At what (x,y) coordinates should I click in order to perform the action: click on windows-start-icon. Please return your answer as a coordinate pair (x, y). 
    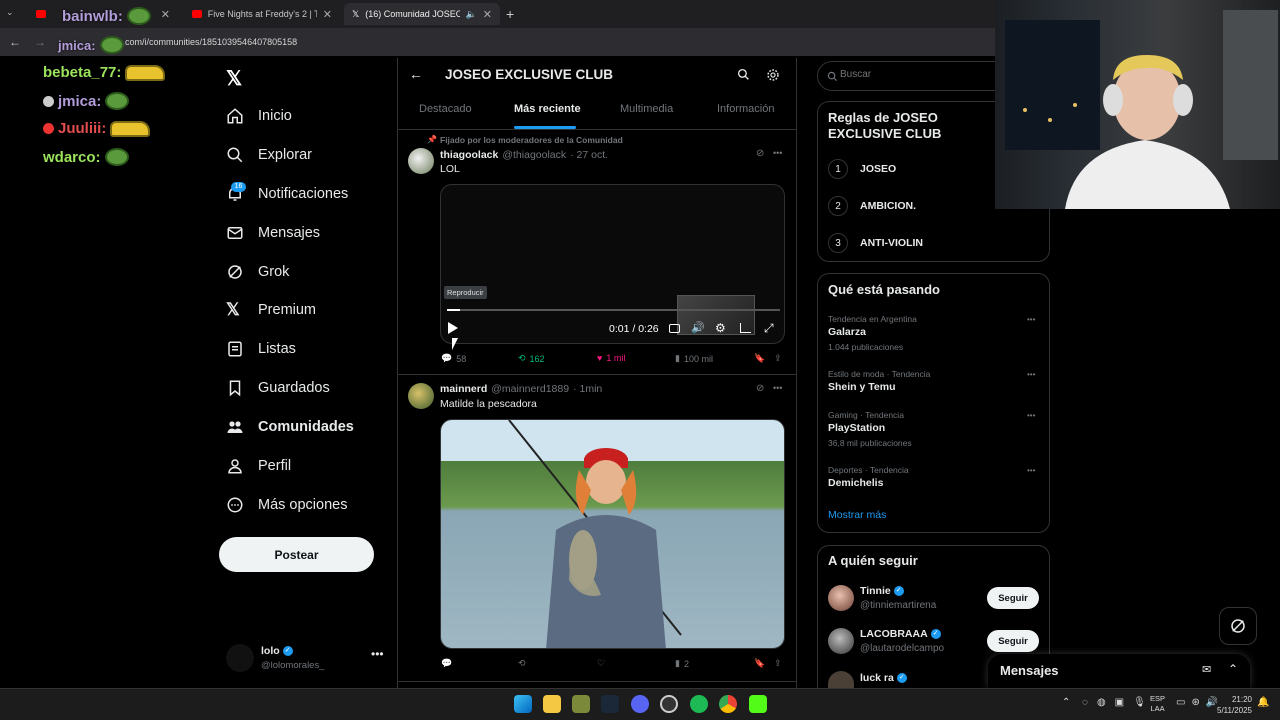
    Looking at the image, I should click on (523, 704).